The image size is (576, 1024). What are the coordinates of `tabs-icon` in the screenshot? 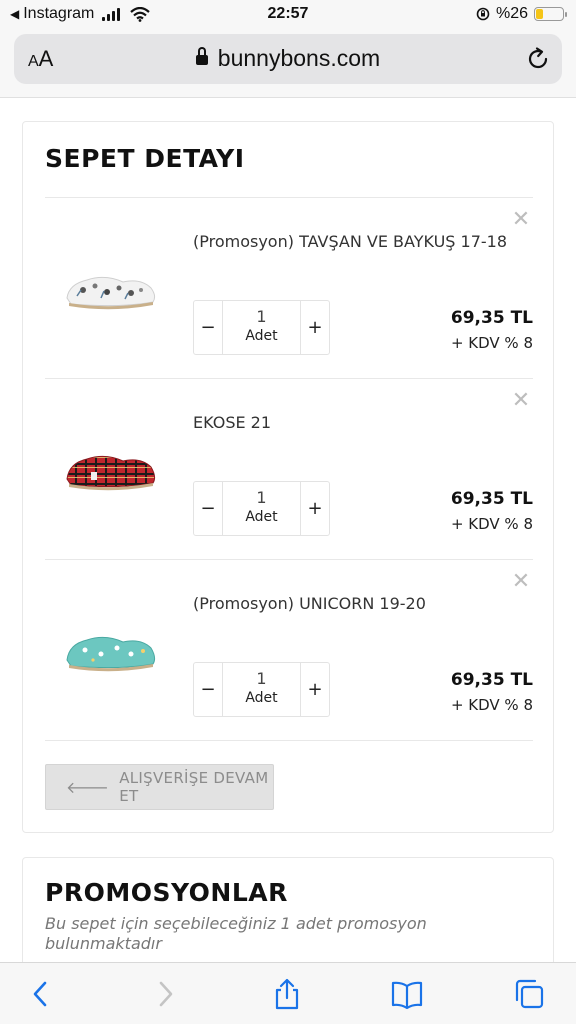 It's located at (529, 994).